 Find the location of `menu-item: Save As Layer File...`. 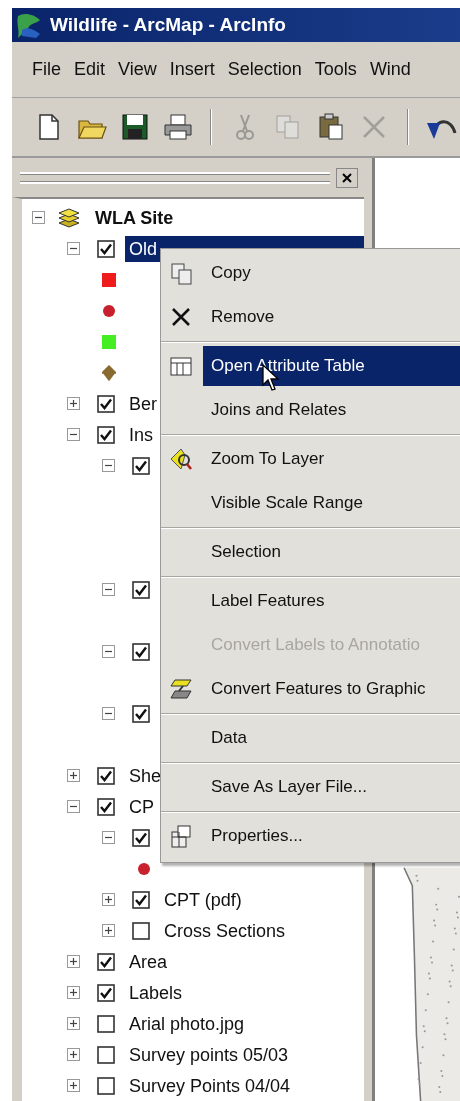

menu-item: Save As Layer File... is located at coordinates (331, 787).